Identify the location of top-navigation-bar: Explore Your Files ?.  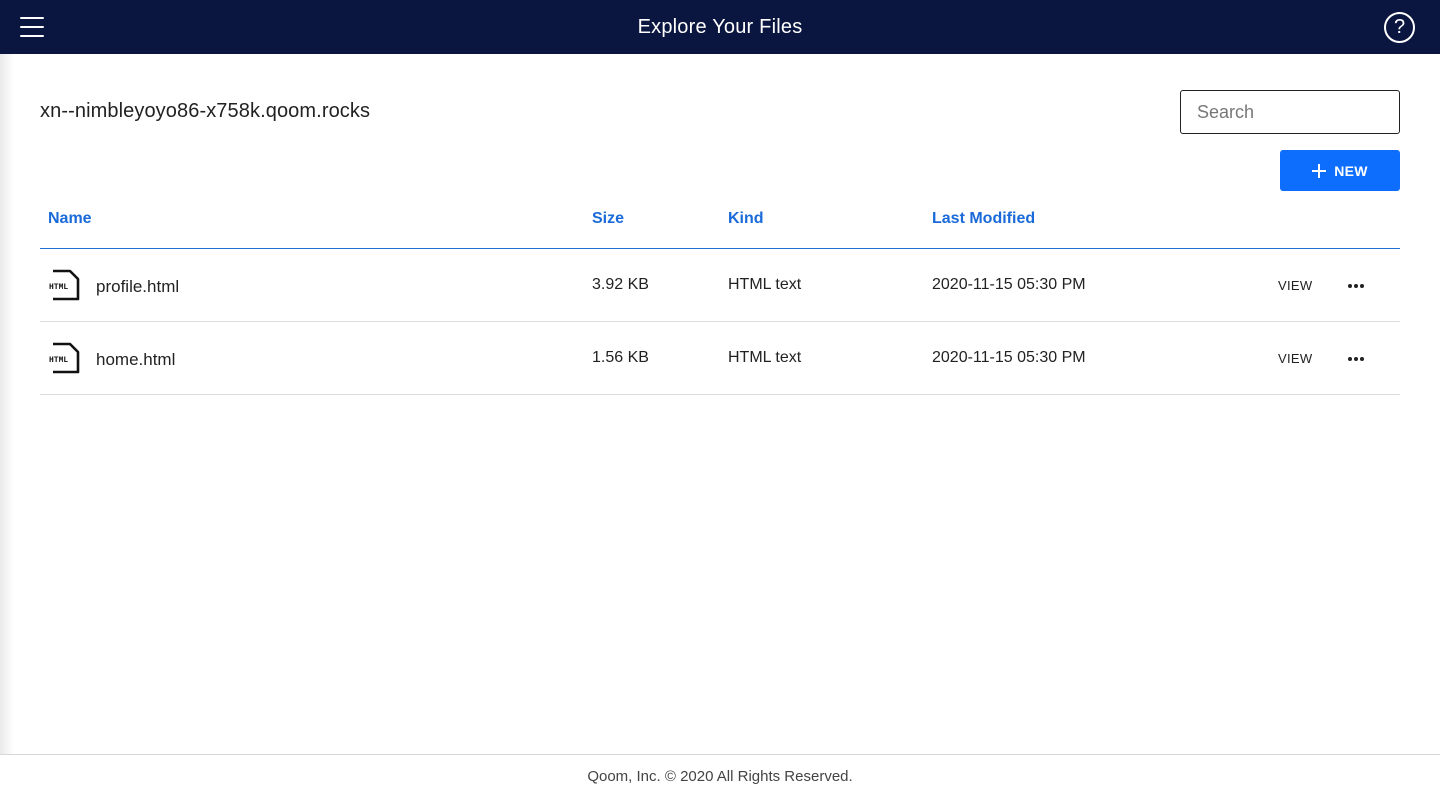
(720, 27).